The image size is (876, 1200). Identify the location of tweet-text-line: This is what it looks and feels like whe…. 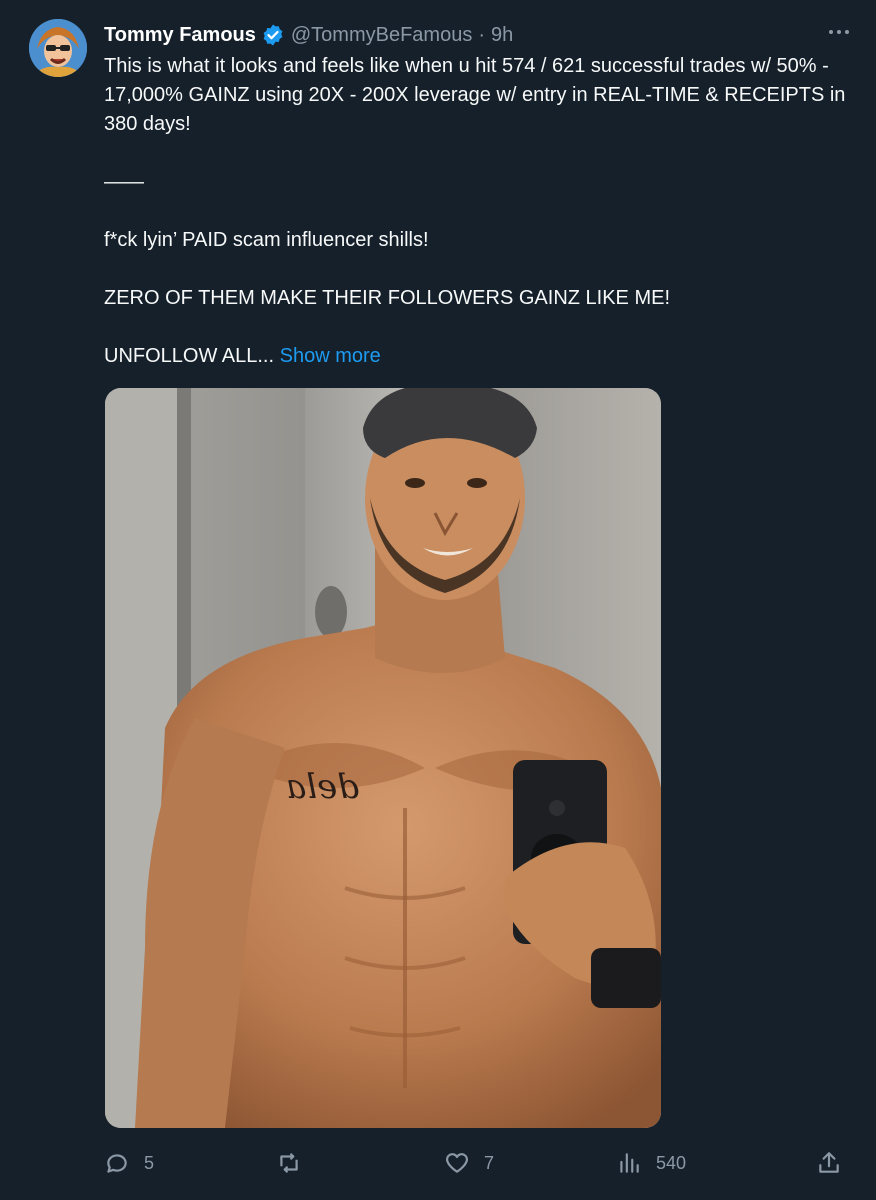
(475, 95).